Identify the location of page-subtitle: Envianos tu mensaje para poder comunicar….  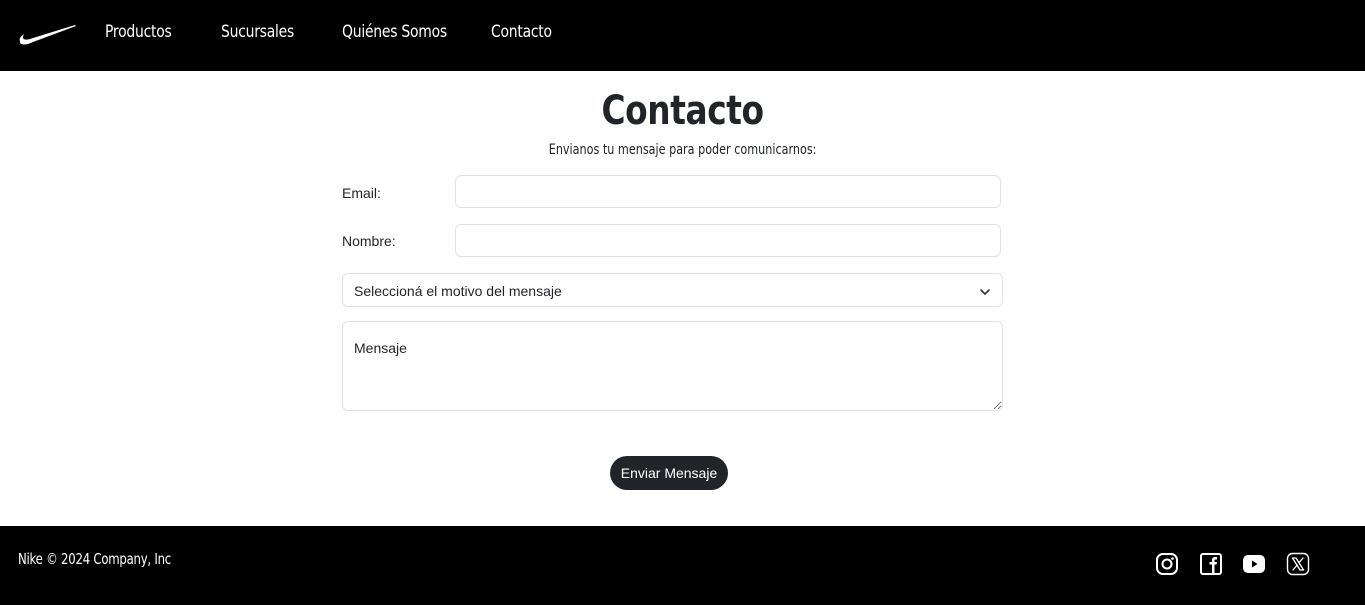
(682, 150).